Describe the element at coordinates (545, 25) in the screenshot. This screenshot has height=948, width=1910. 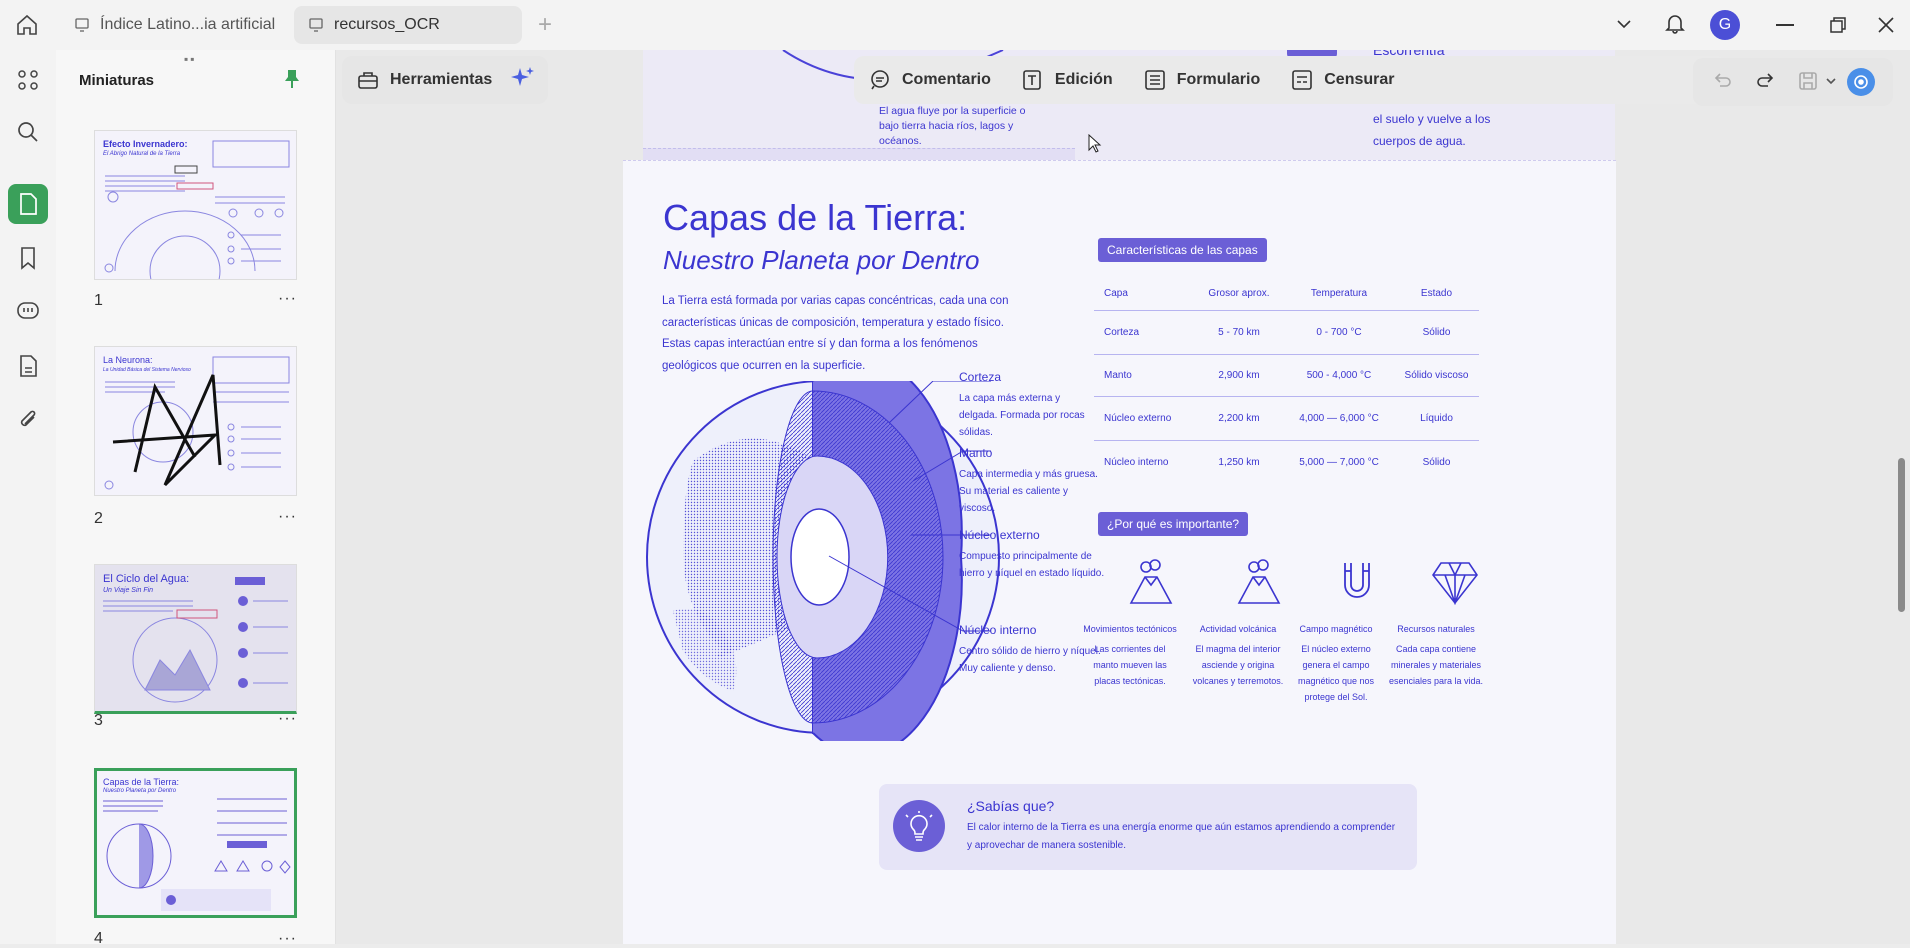
I see `new-tab-button: +` at that location.